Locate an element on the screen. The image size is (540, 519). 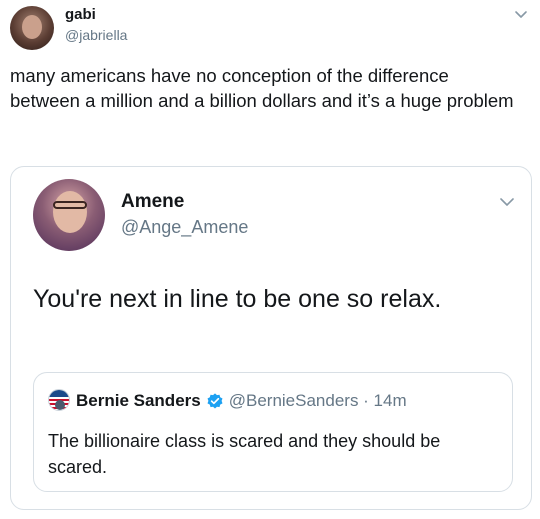
verified-badge-icon is located at coordinates (215, 401).